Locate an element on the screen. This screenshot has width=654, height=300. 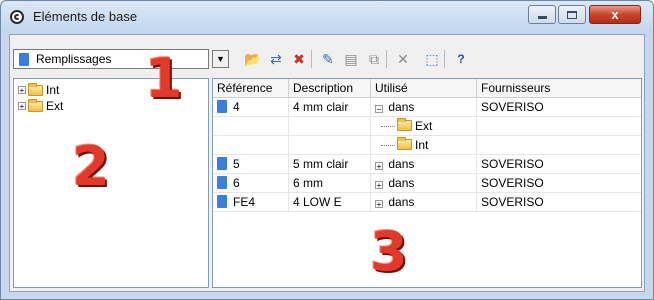
minimize-icon is located at coordinates (542, 17).